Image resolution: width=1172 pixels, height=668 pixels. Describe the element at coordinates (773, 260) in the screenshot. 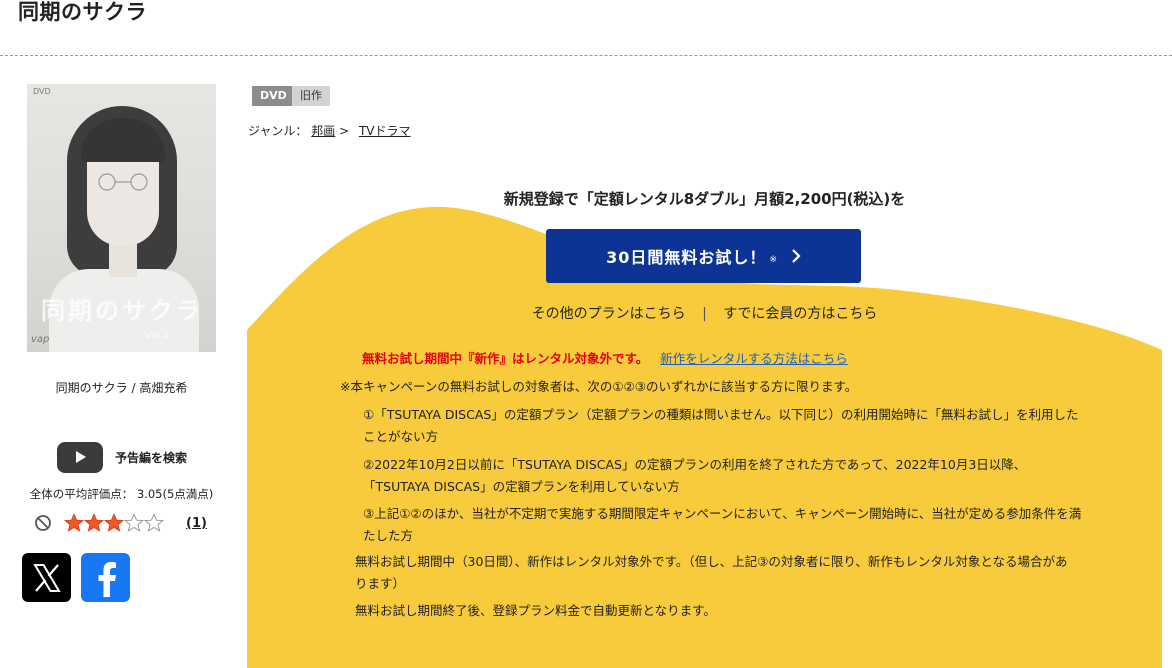

I see `free-trial-note-mark: ※` at that location.